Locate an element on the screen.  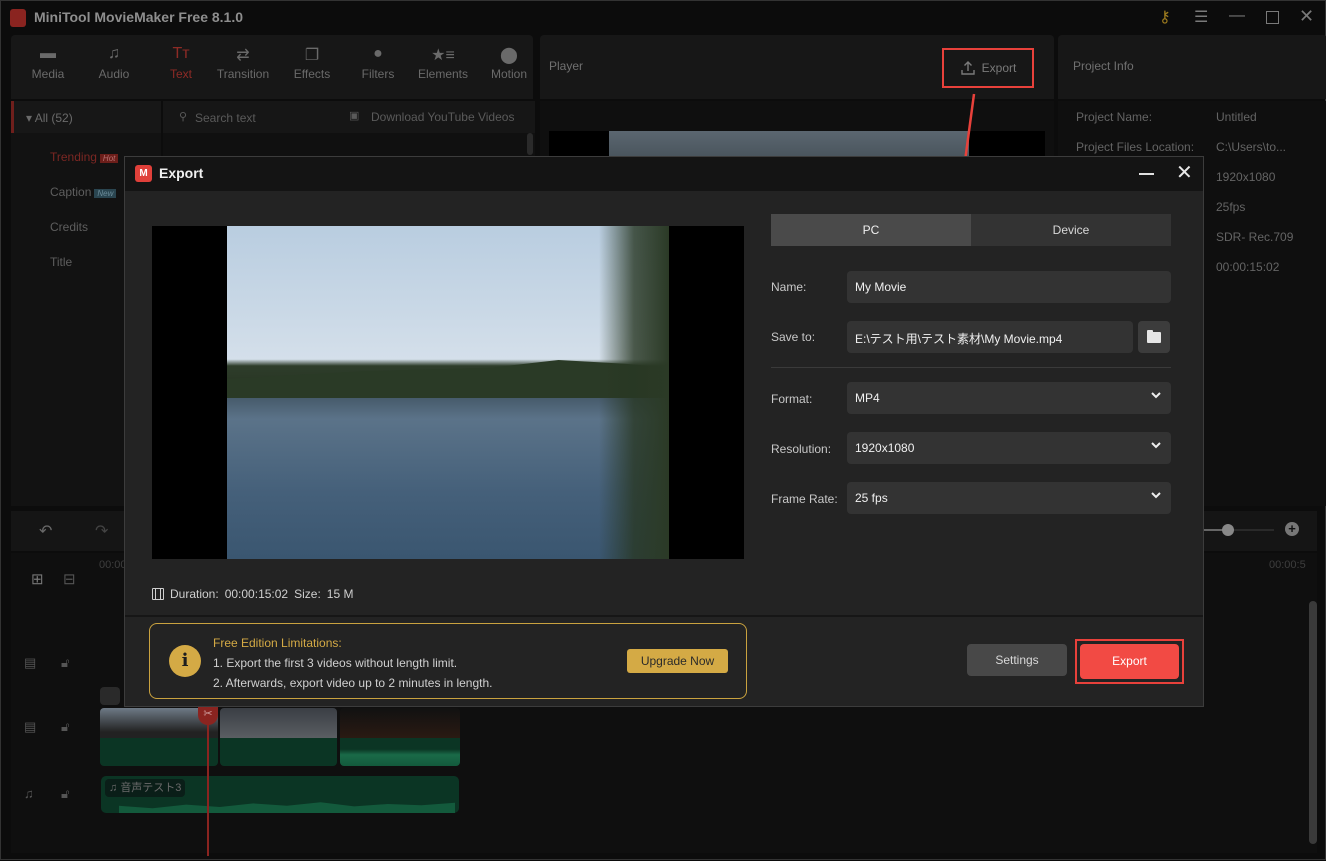
search-icon: ⚲ is located at coordinates (183, 117).